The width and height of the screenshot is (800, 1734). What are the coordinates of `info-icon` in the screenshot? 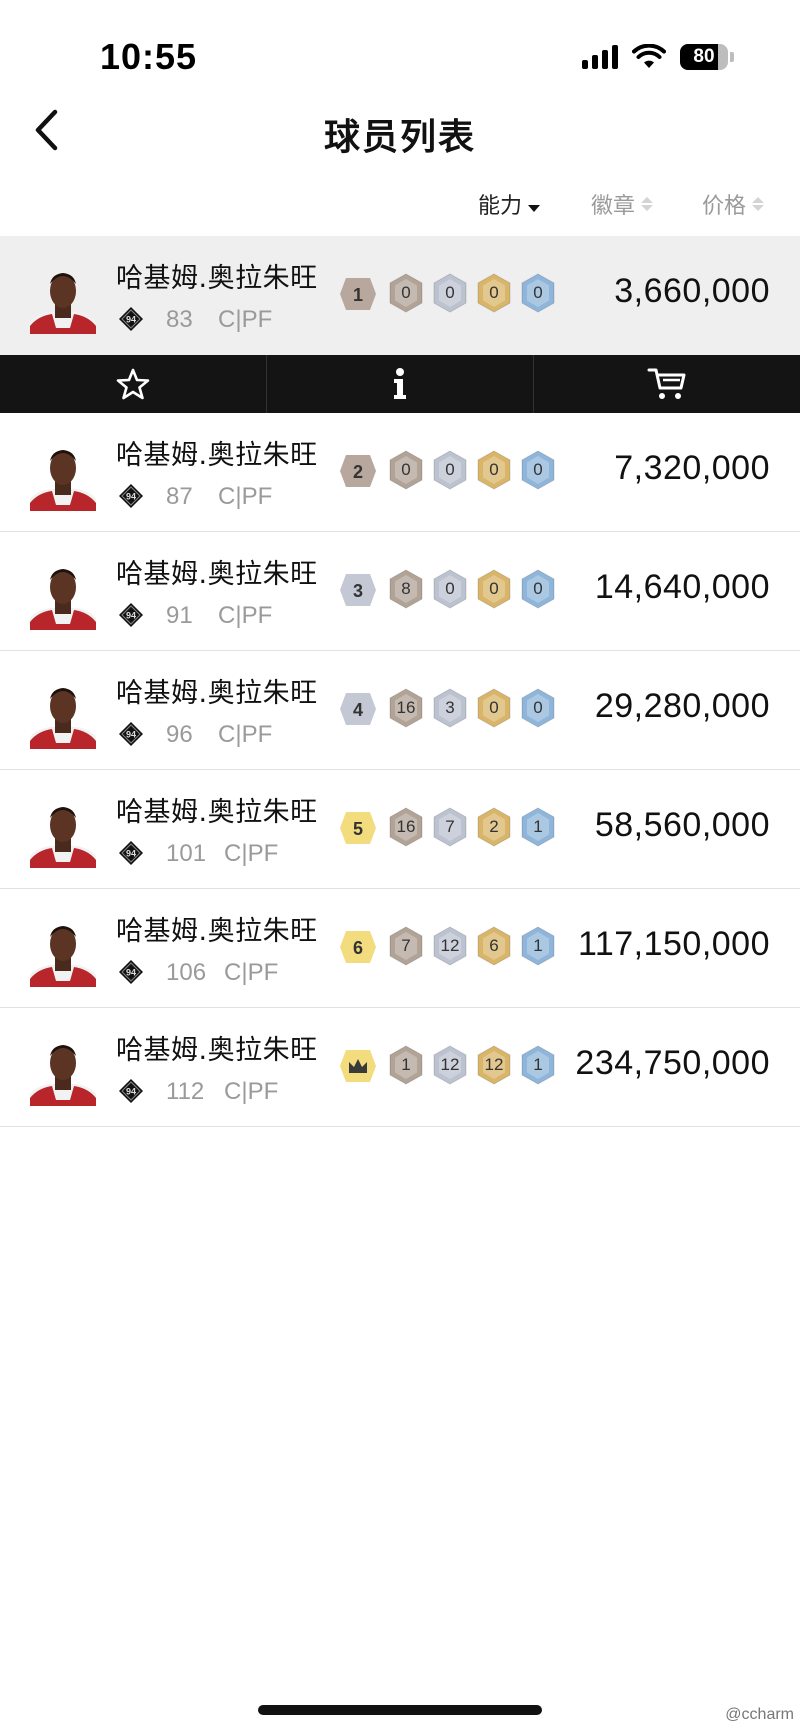 It's located at (400, 383).